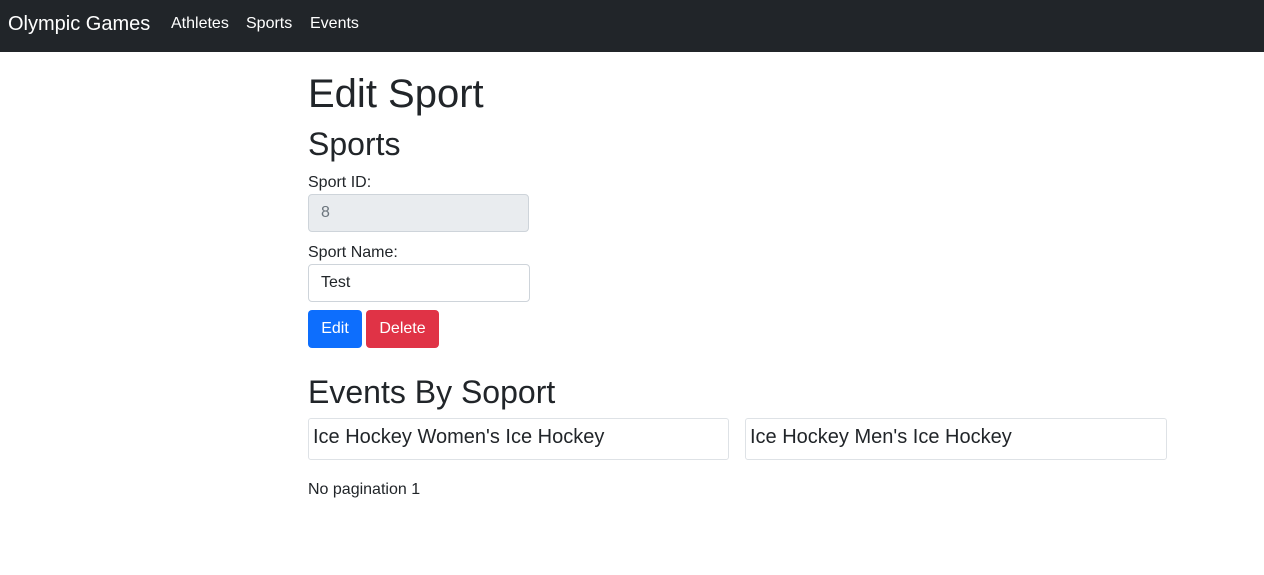 The width and height of the screenshot is (1264, 575). What do you see at coordinates (79, 24) in the screenshot?
I see `brand-link: Olympic Games` at bounding box center [79, 24].